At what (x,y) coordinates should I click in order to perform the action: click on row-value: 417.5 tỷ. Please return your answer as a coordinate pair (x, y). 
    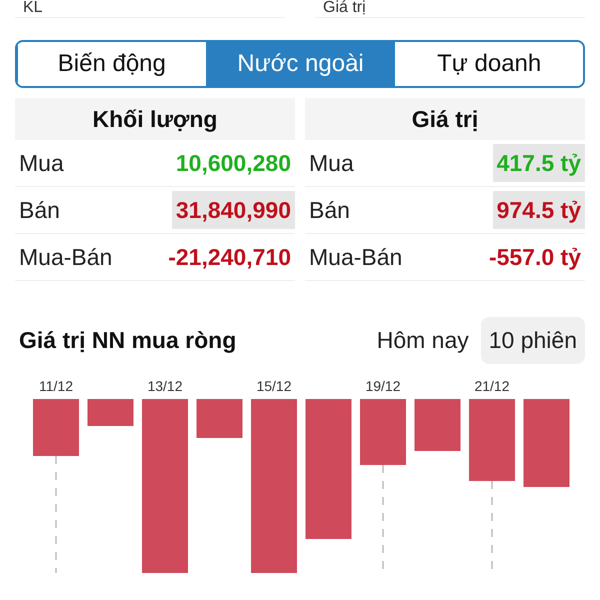
    Looking at the image, I should click on (538, 163).